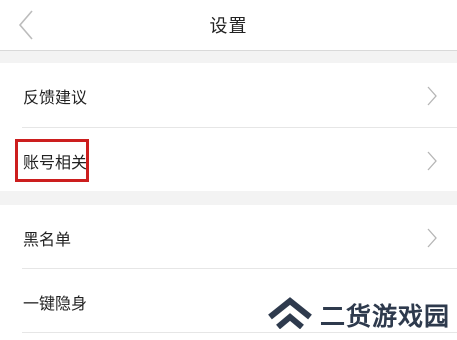 The image size is (457, 340). I want to click on menu-item-label: 一键隐身, so click(55, 303).